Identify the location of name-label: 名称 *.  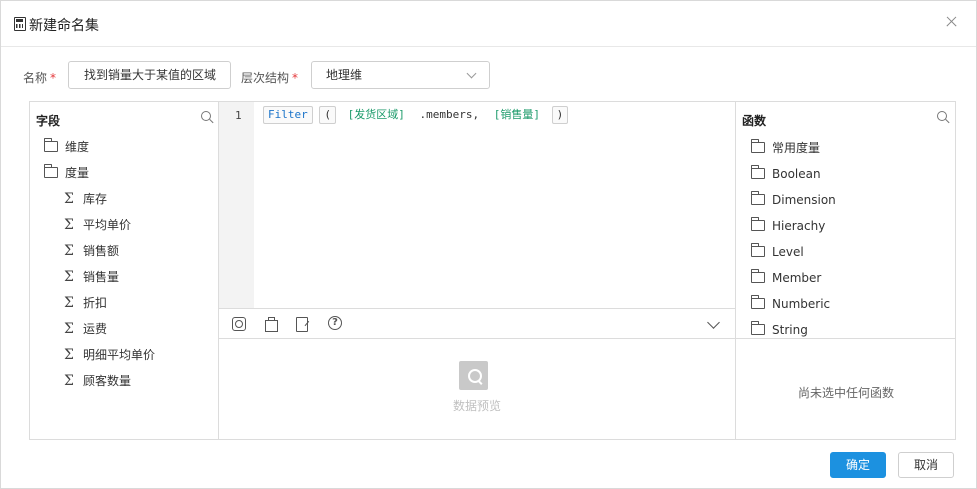
(40, 78).